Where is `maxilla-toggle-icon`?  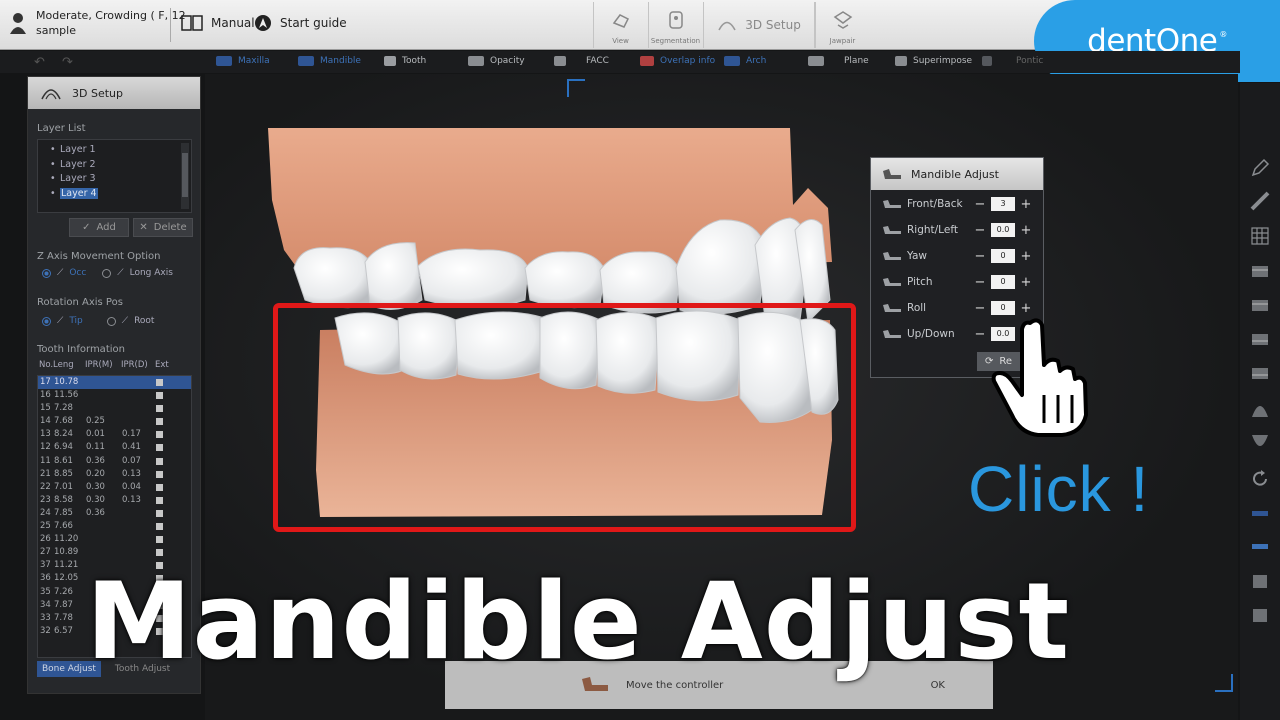 maxilla-toggle-icon is located at coordinates (1260, 513).